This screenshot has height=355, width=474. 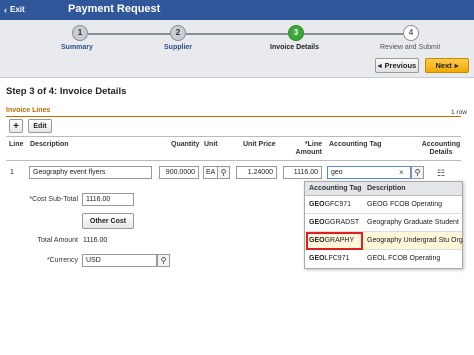 I want to click on step-3-circle: 3, so click(x=296, y=33).